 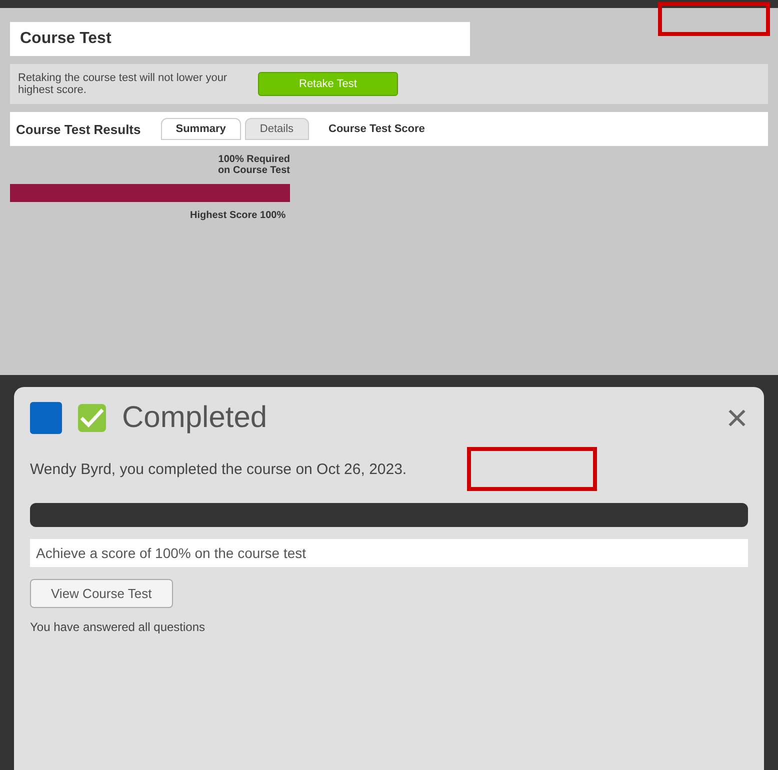 I want to click on results-heading: Course Test Results, so click(x=78, y=129).